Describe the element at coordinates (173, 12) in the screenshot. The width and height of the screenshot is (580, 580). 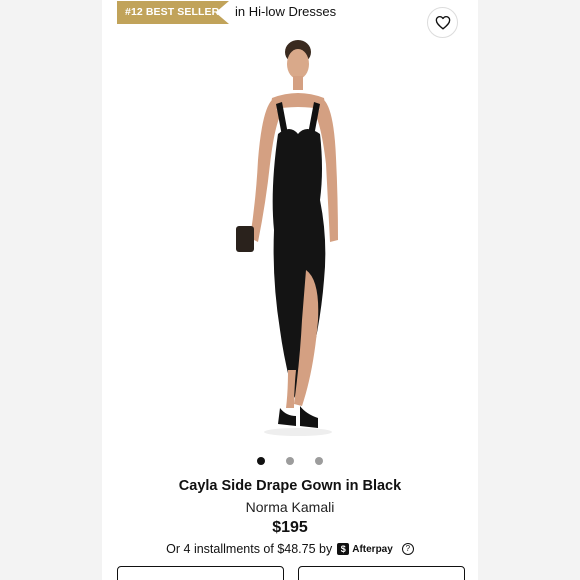
I see `best-seller-badge: #12 BEST SELLER` at that location.